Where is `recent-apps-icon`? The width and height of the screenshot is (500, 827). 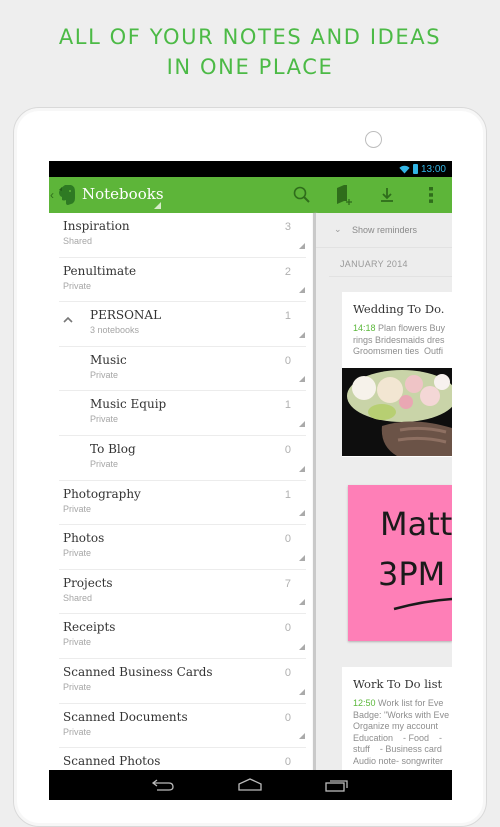
recent-apps-icon is located at coordinates (336, 786).